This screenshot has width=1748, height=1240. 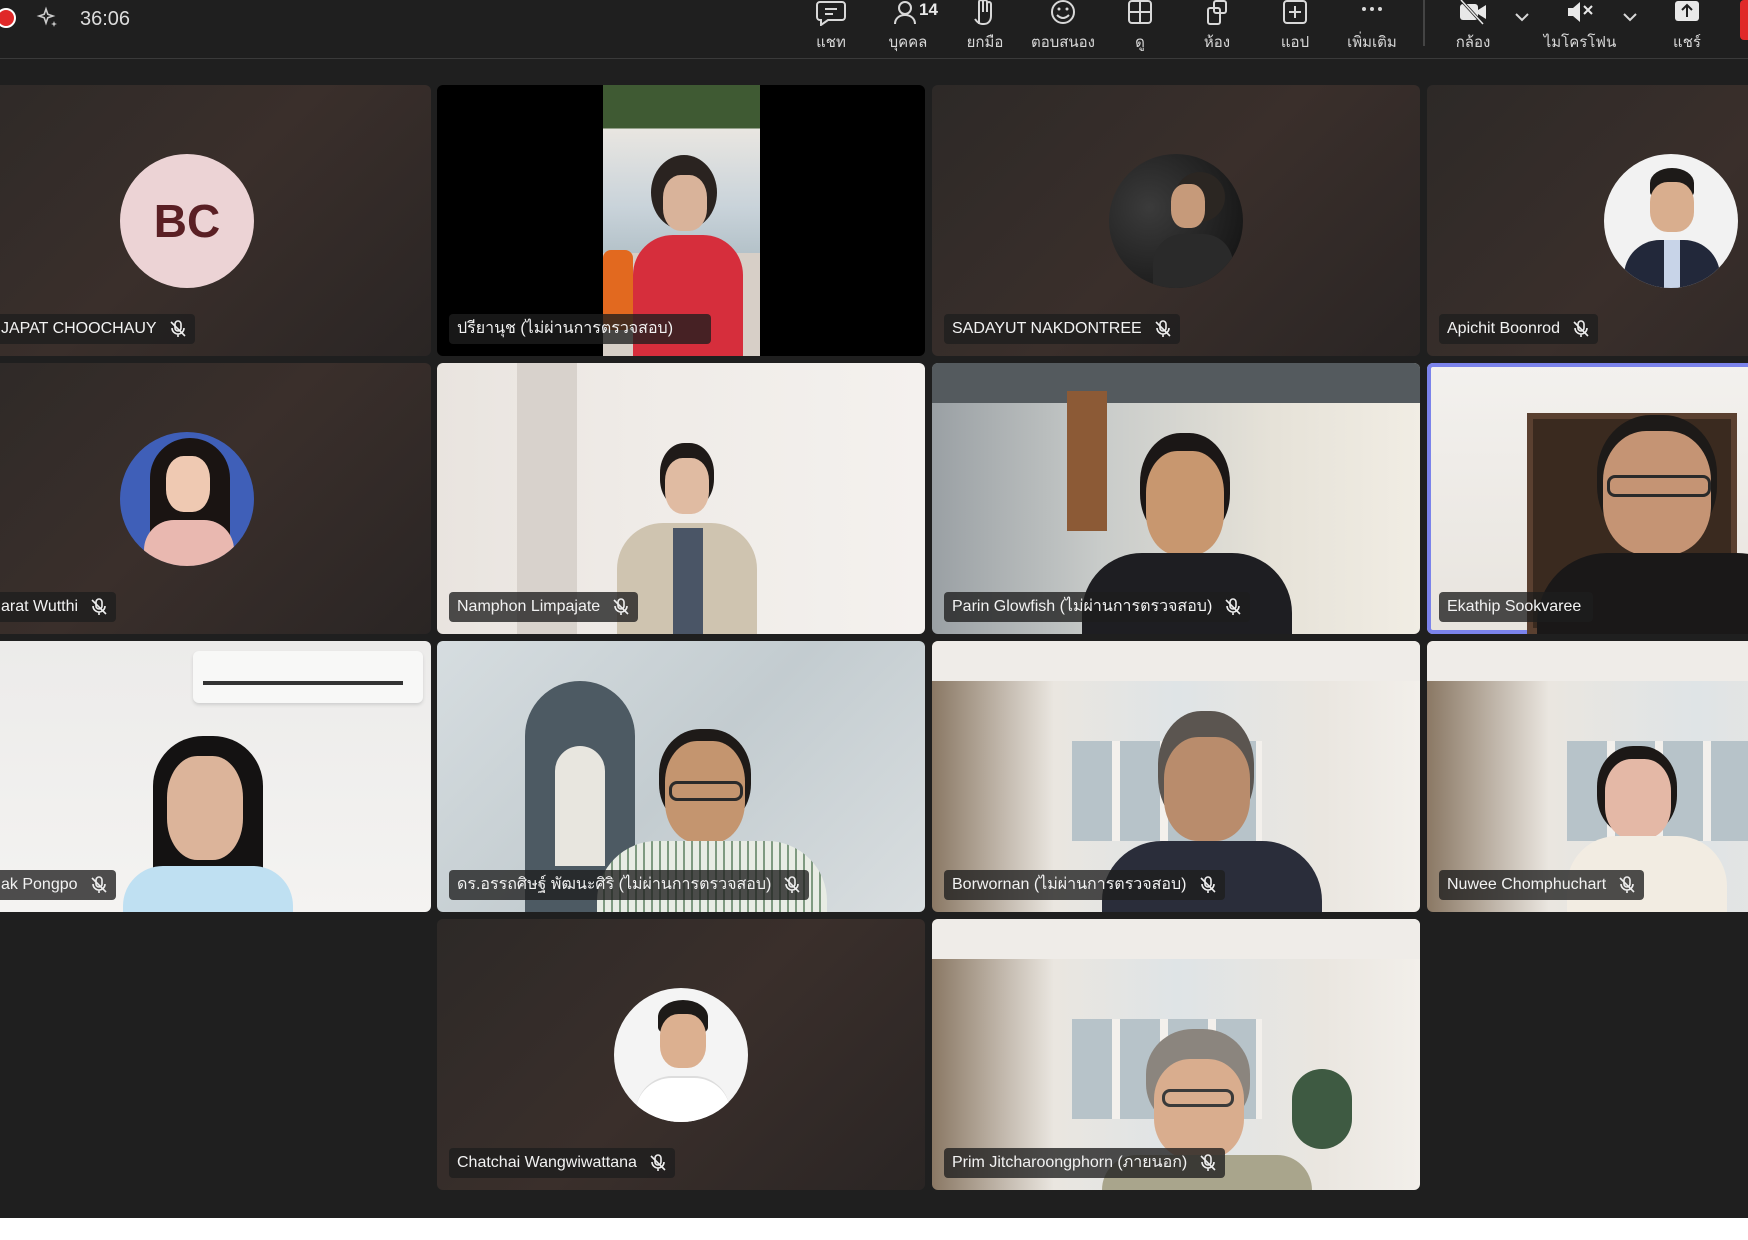 I want to click on video-ac-vent, so click(x=303, y=683).